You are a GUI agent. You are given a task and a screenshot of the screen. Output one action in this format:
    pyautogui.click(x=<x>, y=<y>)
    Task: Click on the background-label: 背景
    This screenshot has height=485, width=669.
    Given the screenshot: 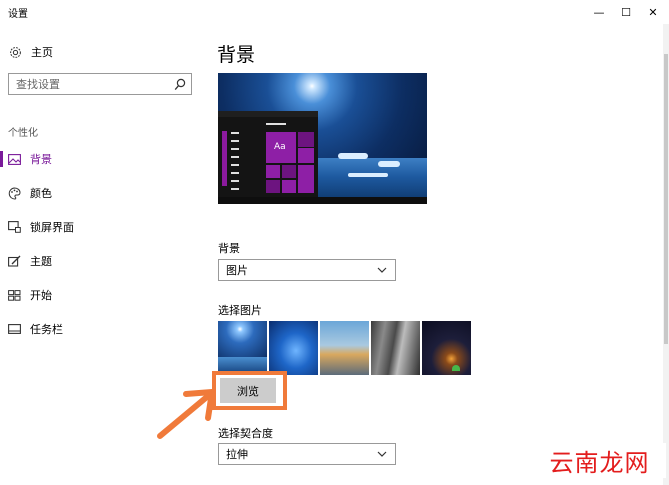 What is the action you would take?
    pyautogui.click(x=229, y=248)
    